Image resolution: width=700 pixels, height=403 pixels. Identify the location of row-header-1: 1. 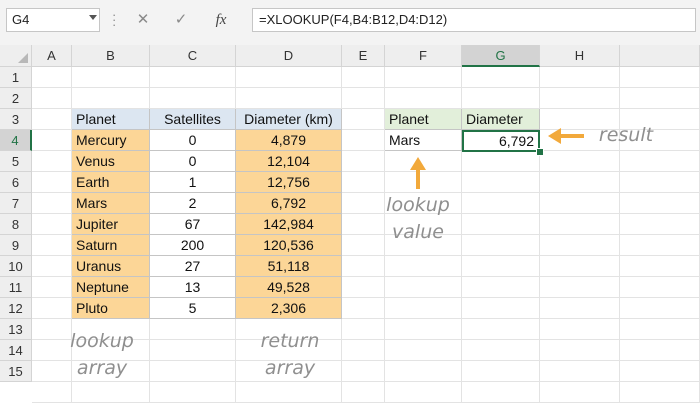
(16, 77).